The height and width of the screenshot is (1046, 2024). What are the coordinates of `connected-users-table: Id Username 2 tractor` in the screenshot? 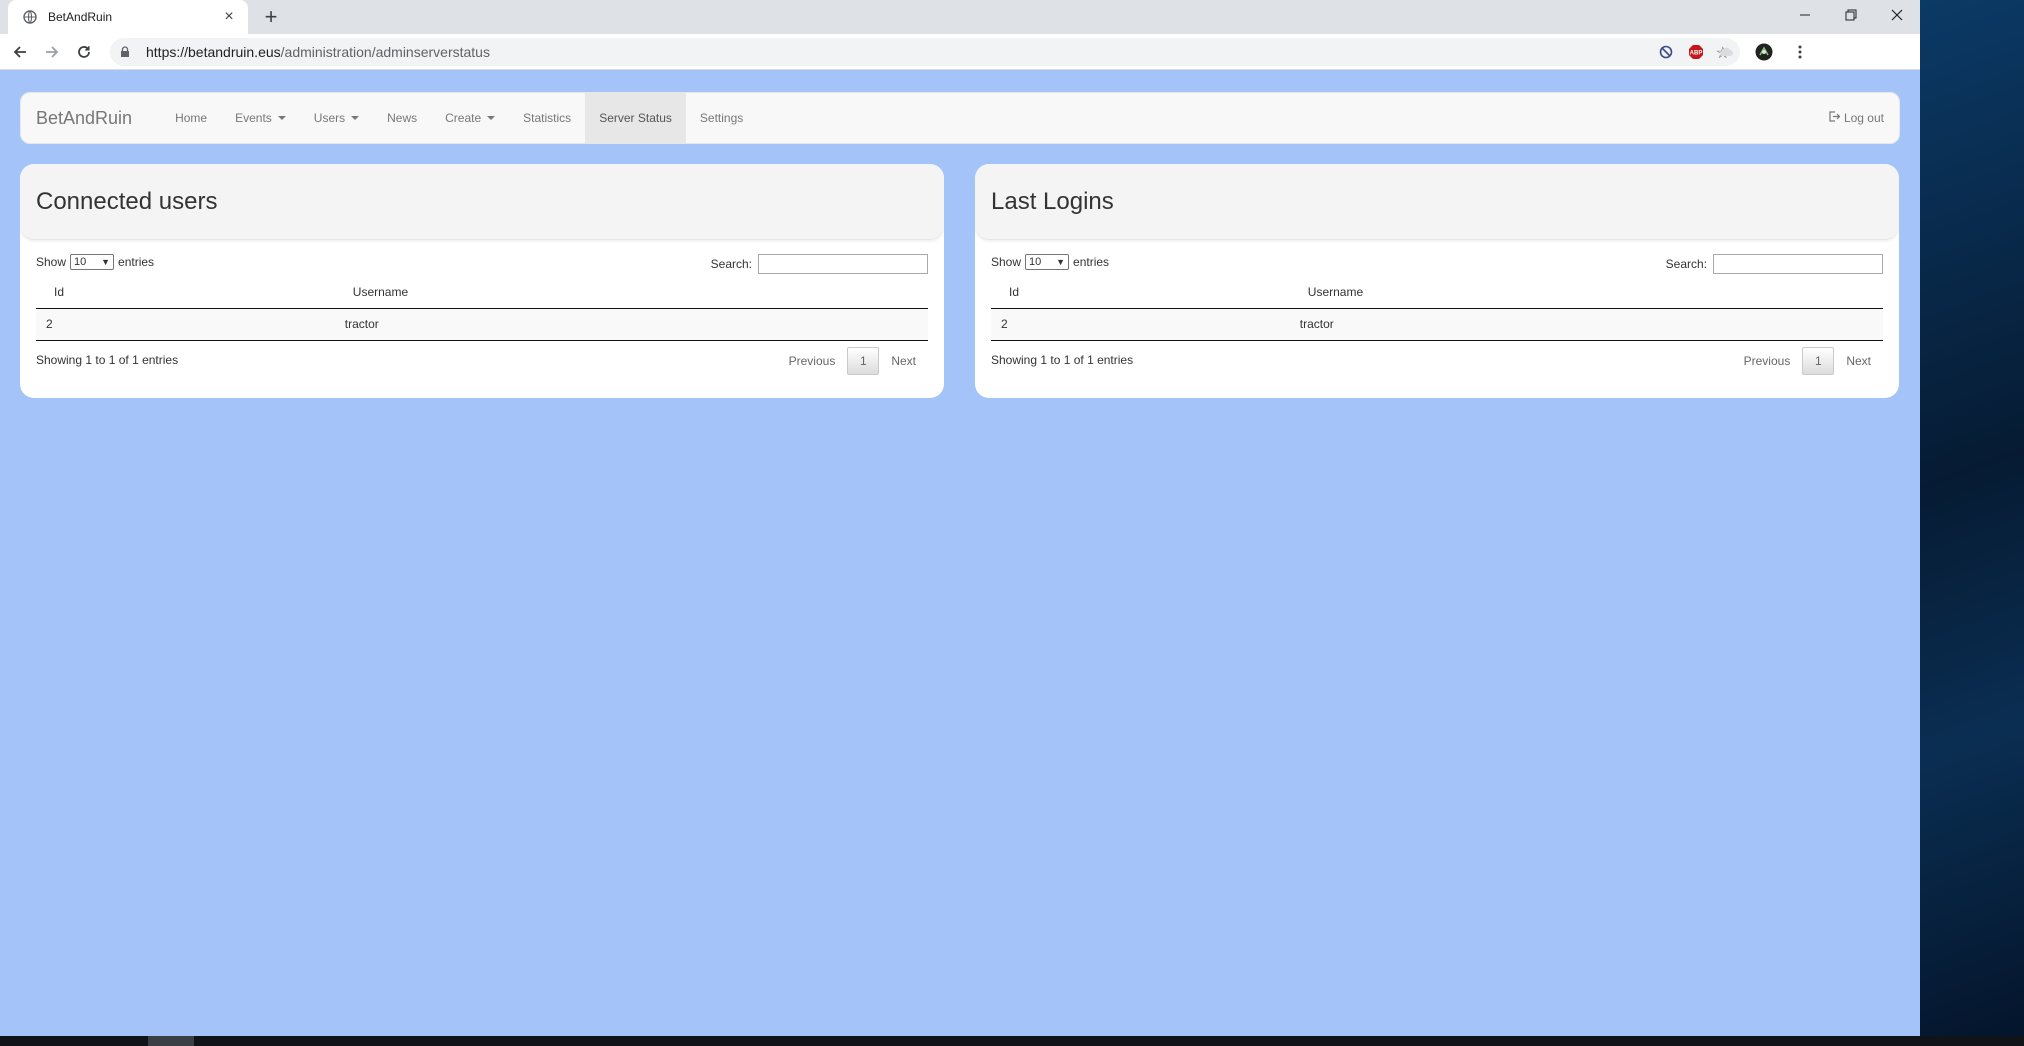 It's located at (482, 308).